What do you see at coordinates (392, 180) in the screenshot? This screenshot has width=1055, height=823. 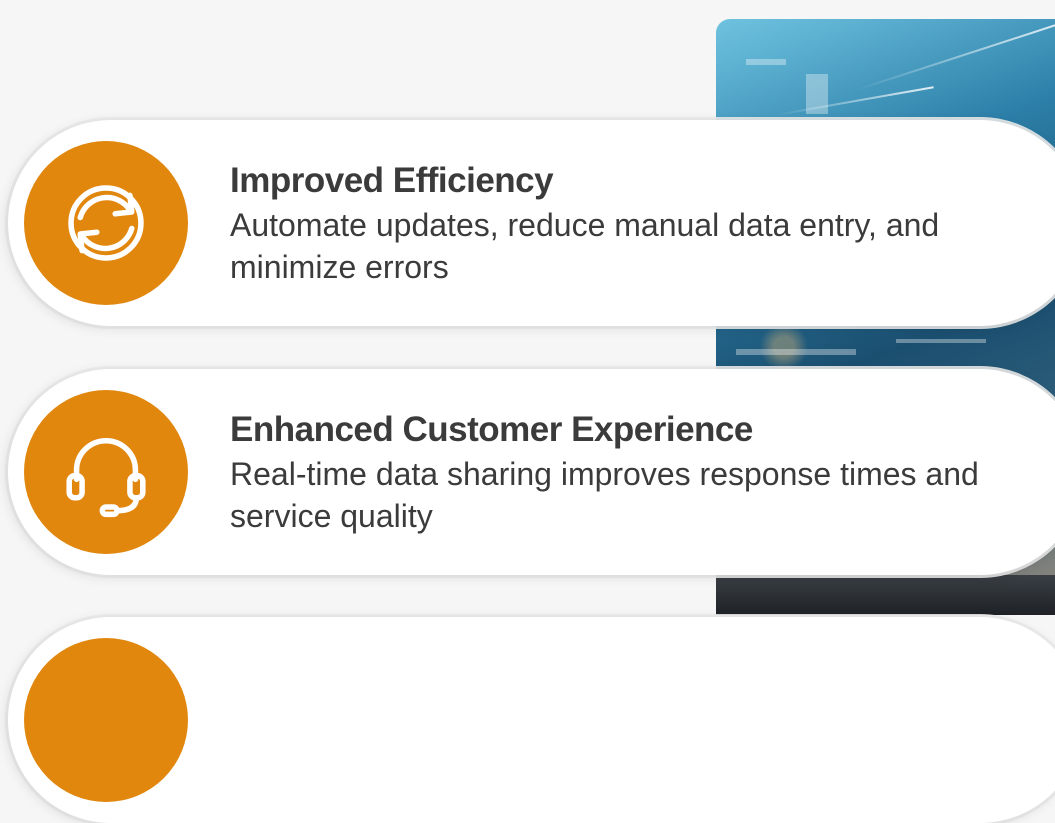 I see `benefit-title: Improved Efficiency` at bounding box center [392, 180].